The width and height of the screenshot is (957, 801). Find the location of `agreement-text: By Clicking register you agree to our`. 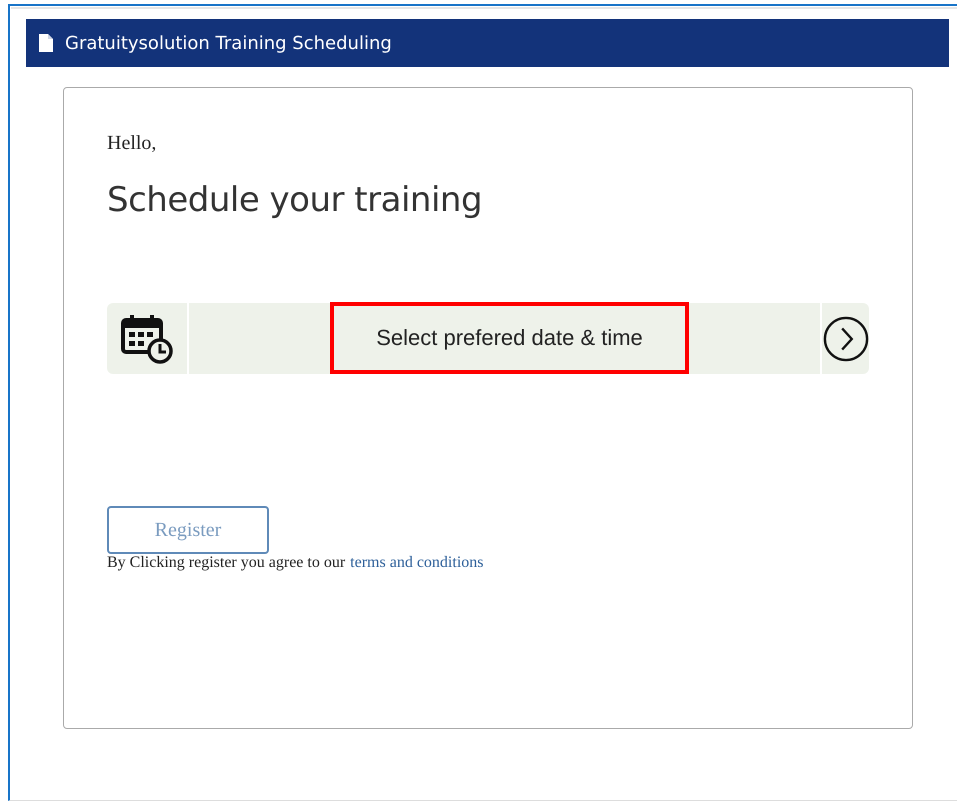

agreement-text: By Clicking register you agree to our is located at coordinates (226, 563).